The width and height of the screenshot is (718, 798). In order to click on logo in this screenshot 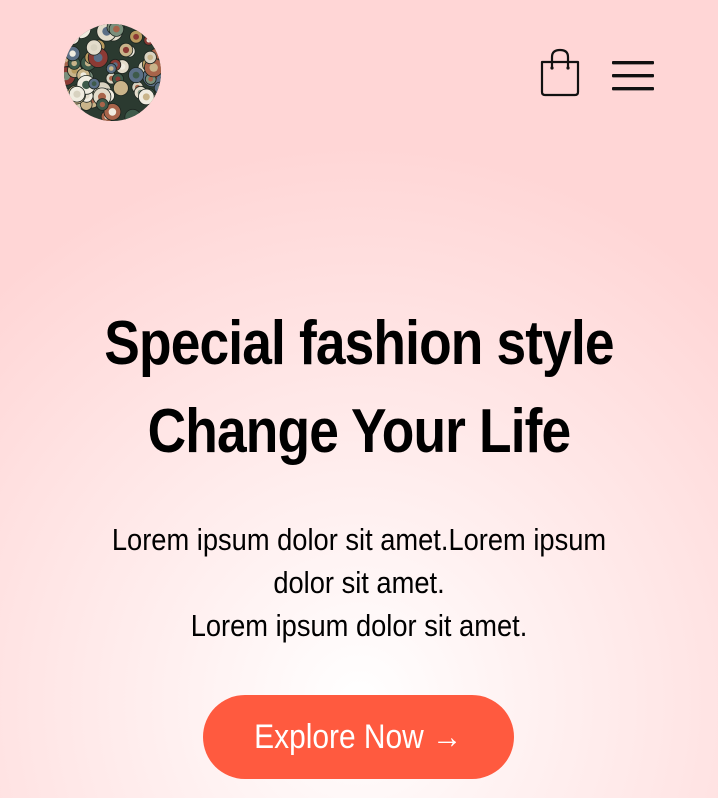, I will do `click(112, 72)`.